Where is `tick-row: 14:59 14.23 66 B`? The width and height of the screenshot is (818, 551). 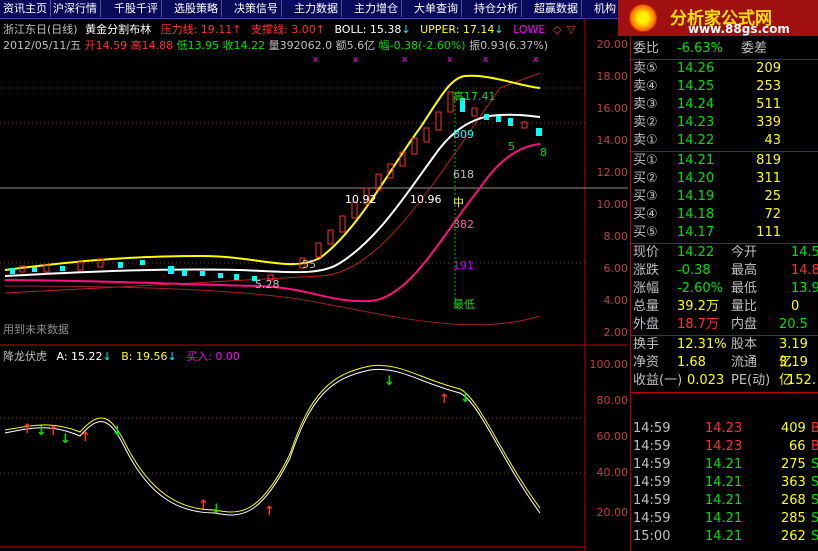 tick-row: 14:59 14.23 66 B is located at coordinates (724, 447).